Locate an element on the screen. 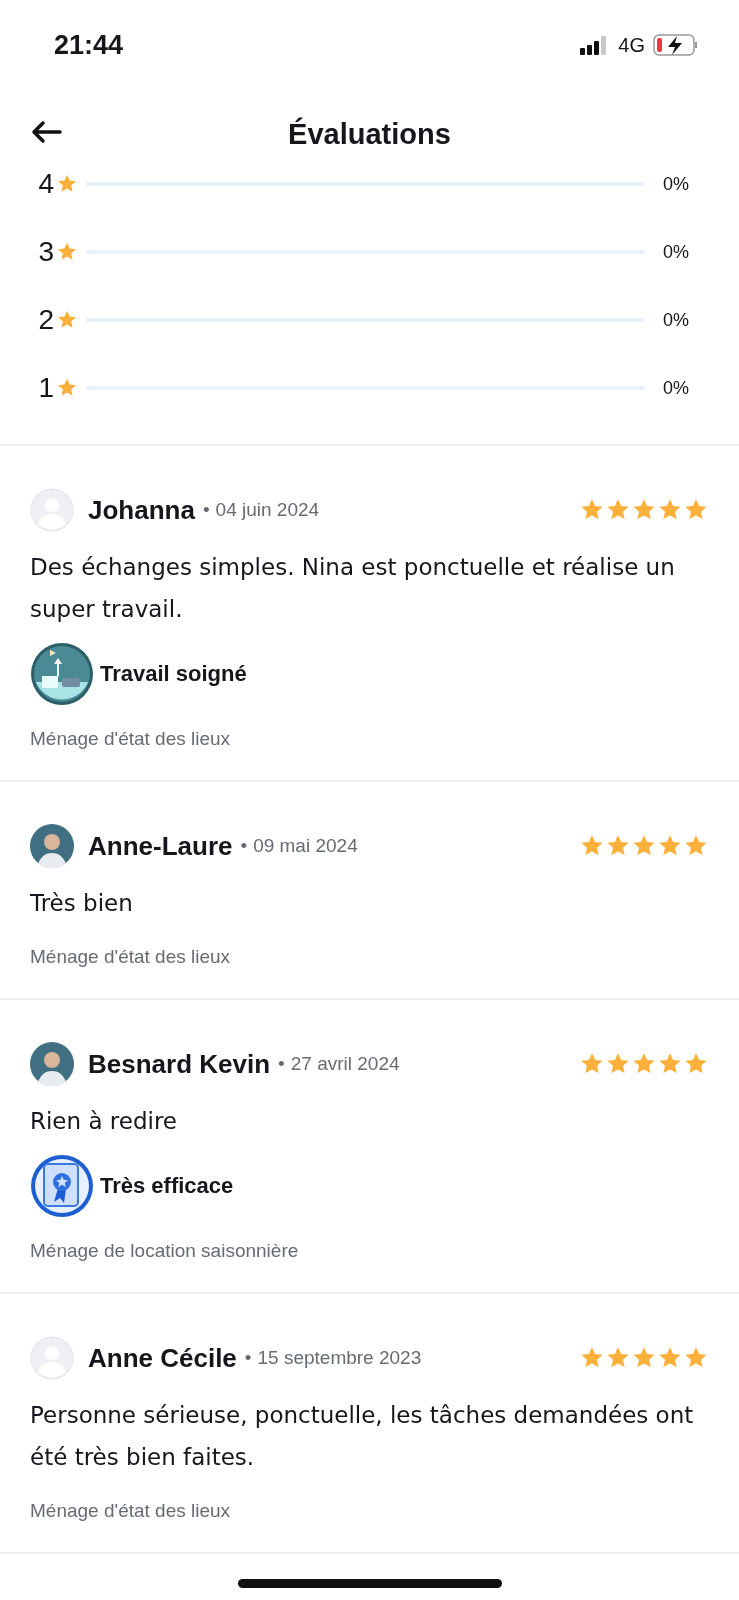  review-date: 27 avril 2024 is located at coordinates (345, 1064).